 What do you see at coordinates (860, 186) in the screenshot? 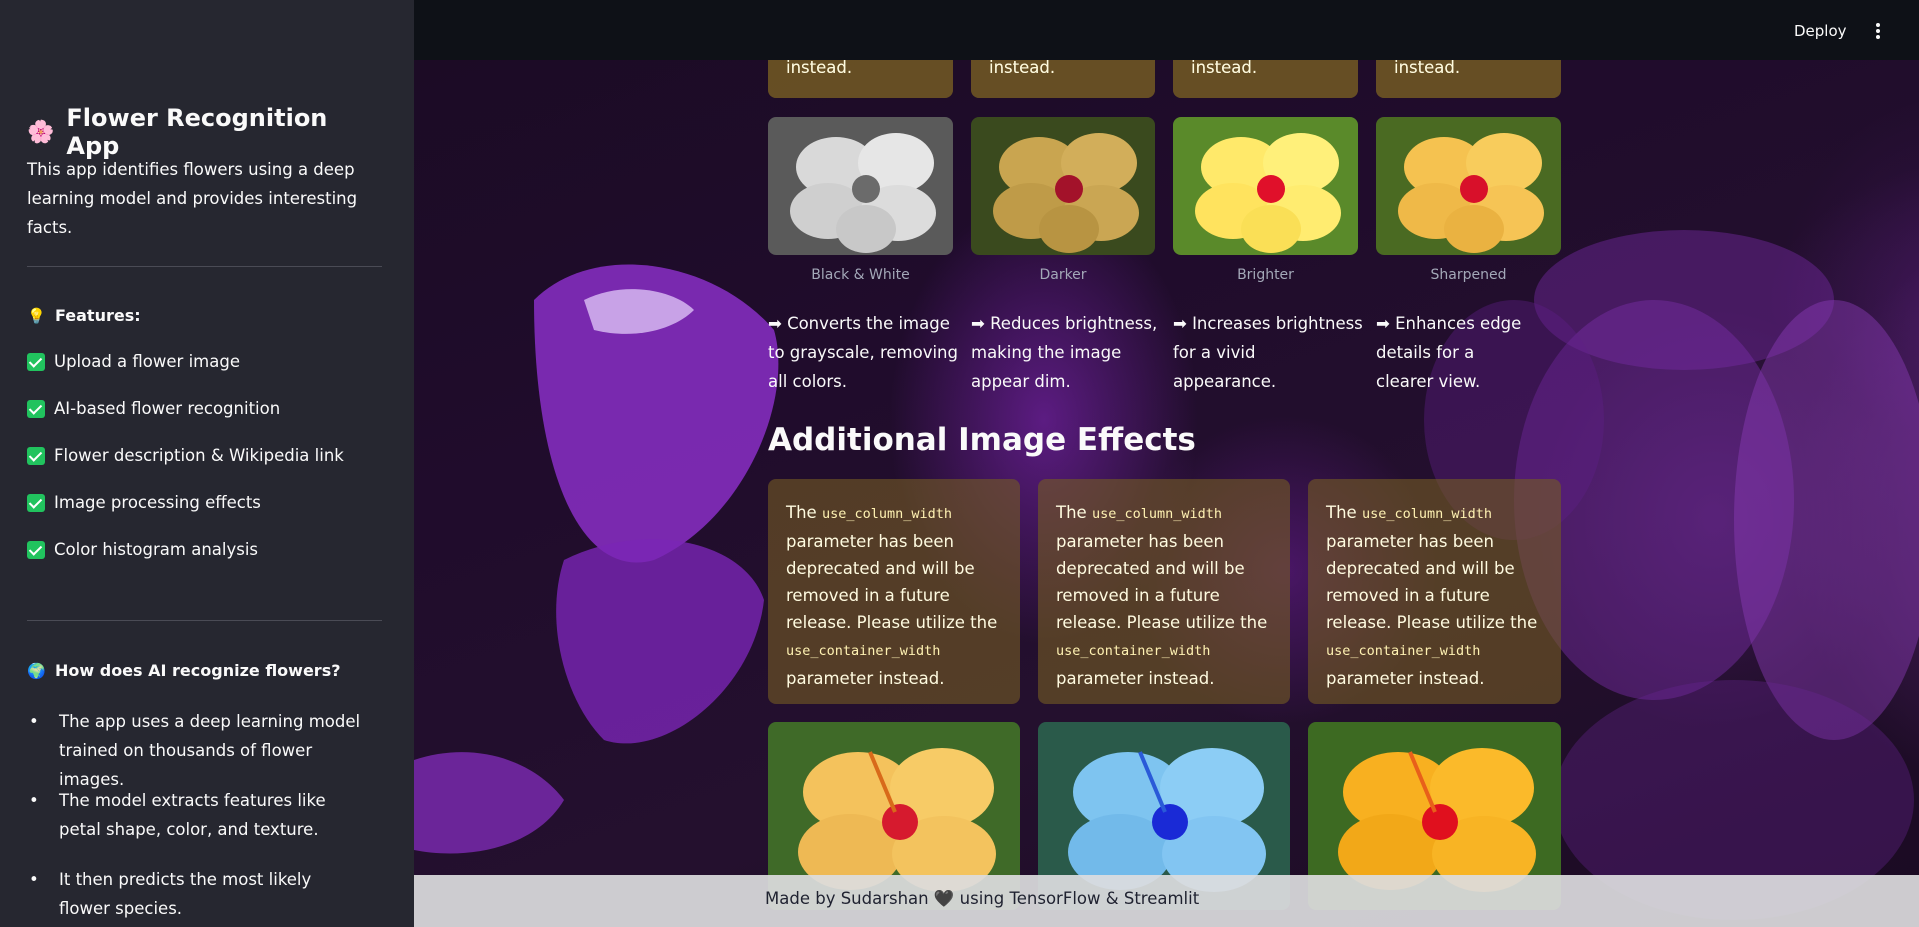
I see `bw-image` at bounding box center [860, 186].